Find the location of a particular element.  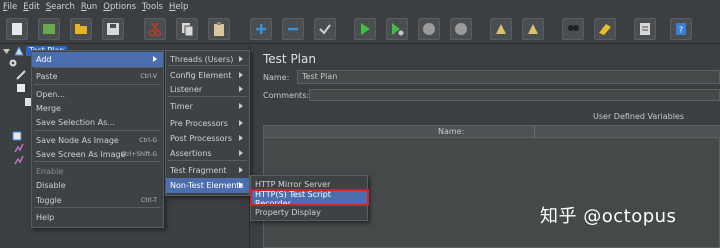

toggle-icon is located at coordinates (325, 29).